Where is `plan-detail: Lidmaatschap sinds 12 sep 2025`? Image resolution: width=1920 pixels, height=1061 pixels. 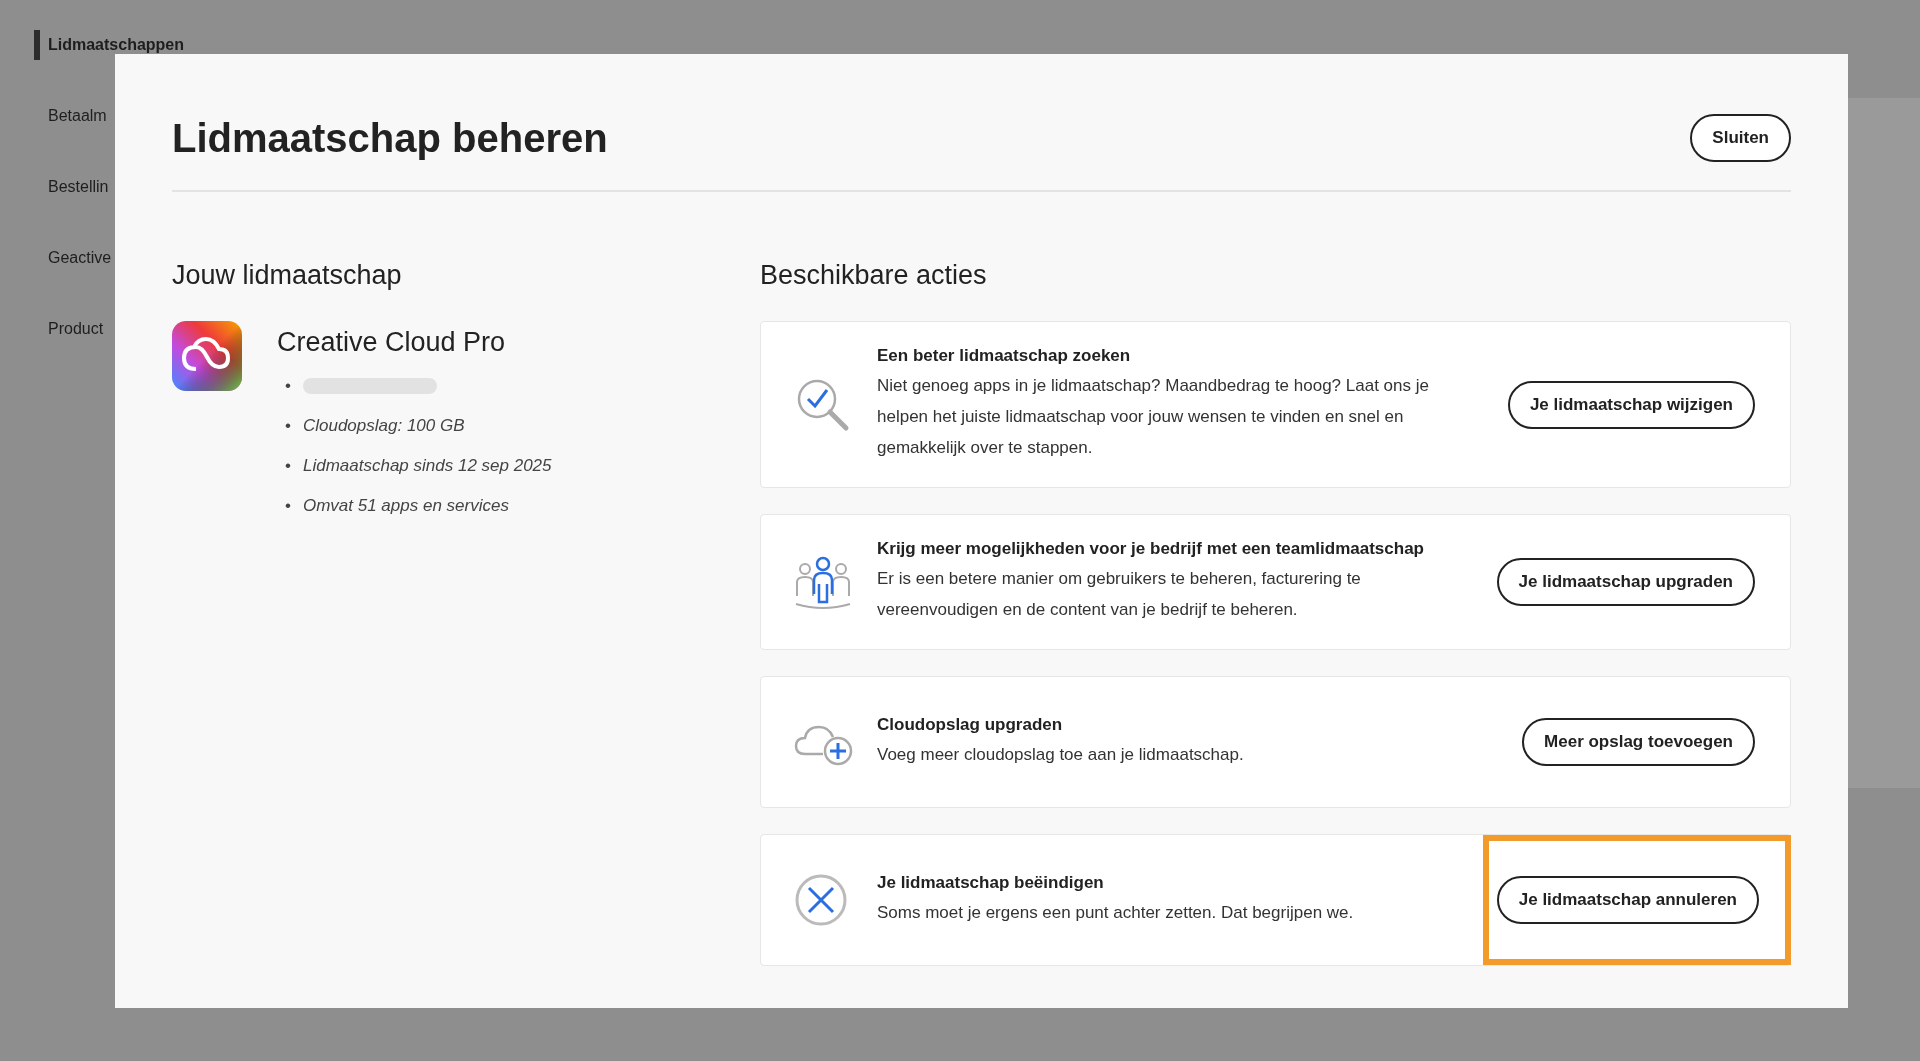 plan-detail: Lidmaatschap sinds 12 sep 2025 is located at coordinates (427, 466).